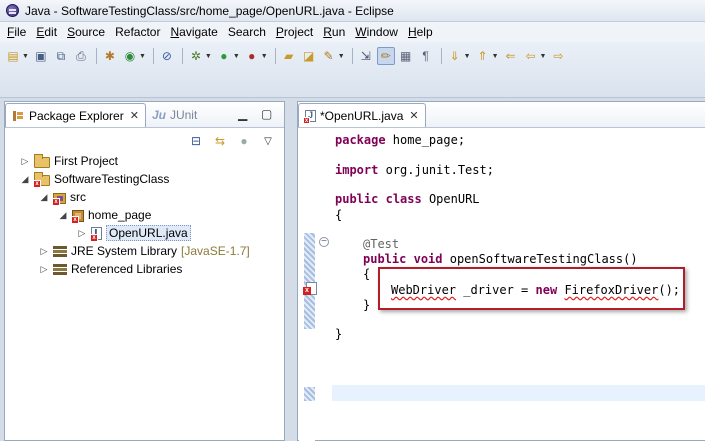 Image resolution: width=705 pixels, height=441 pixels. Describe the element at coordinates (77, 216) in the screenshot. I see `package-icon: x` at that location.